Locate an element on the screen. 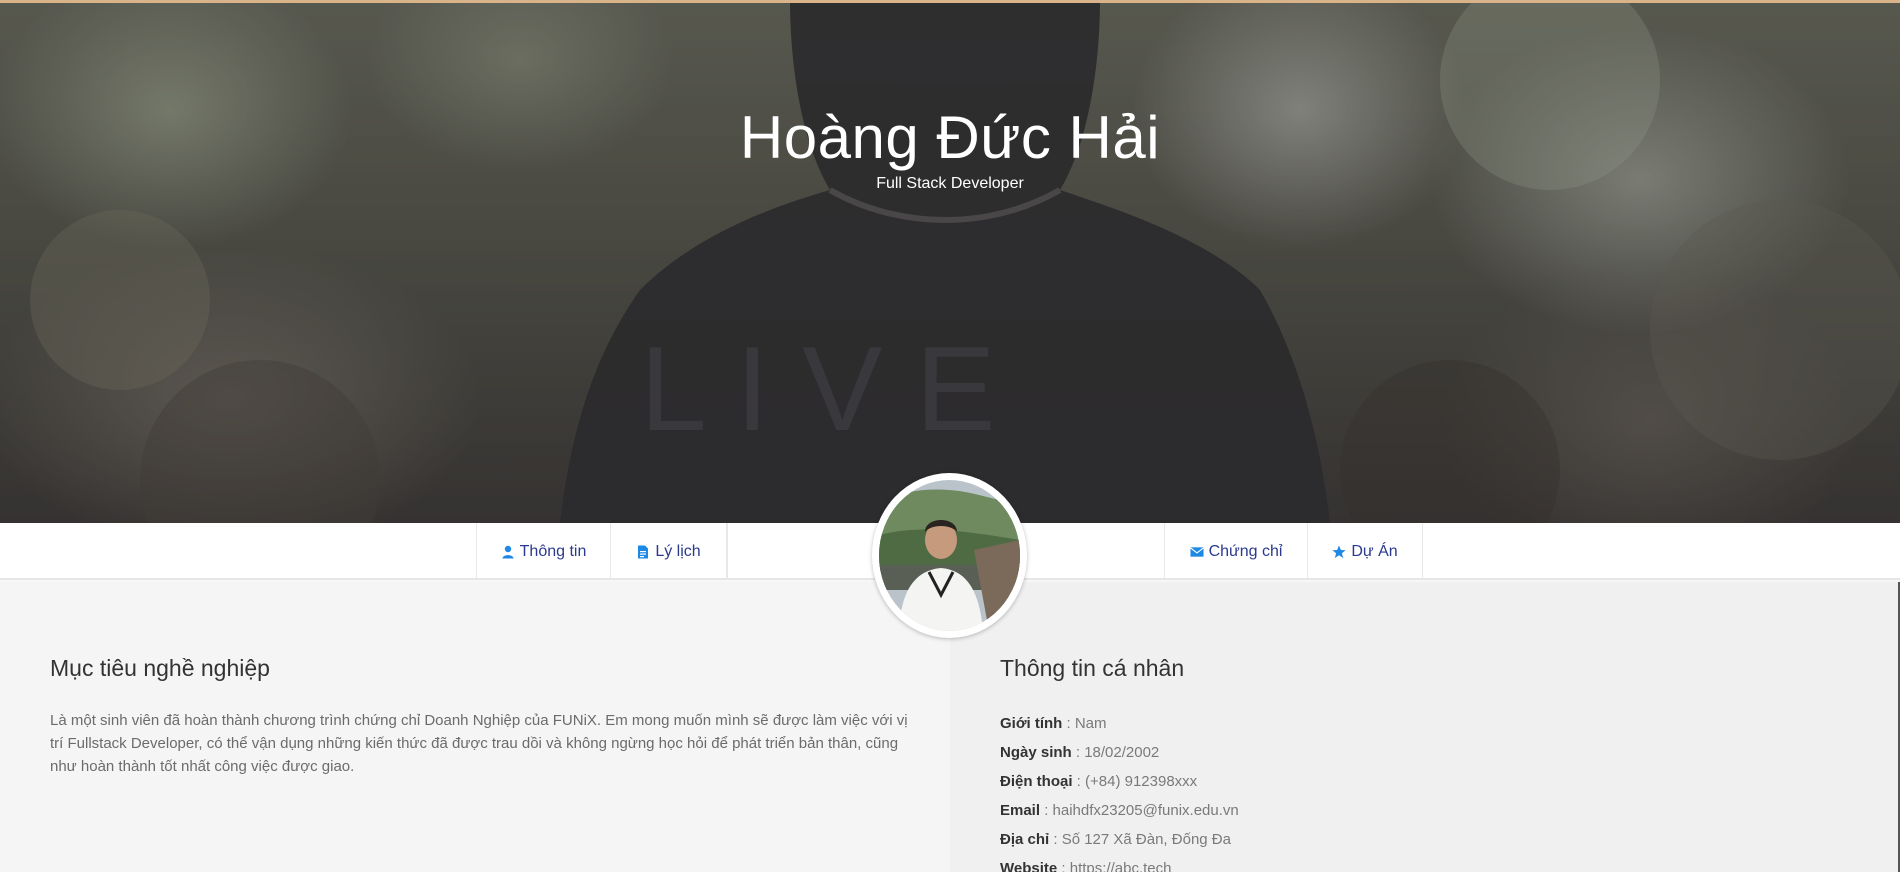 The image size is (1900, 872). info-label: Ngày sinh is located at coordinates (1036, 752).